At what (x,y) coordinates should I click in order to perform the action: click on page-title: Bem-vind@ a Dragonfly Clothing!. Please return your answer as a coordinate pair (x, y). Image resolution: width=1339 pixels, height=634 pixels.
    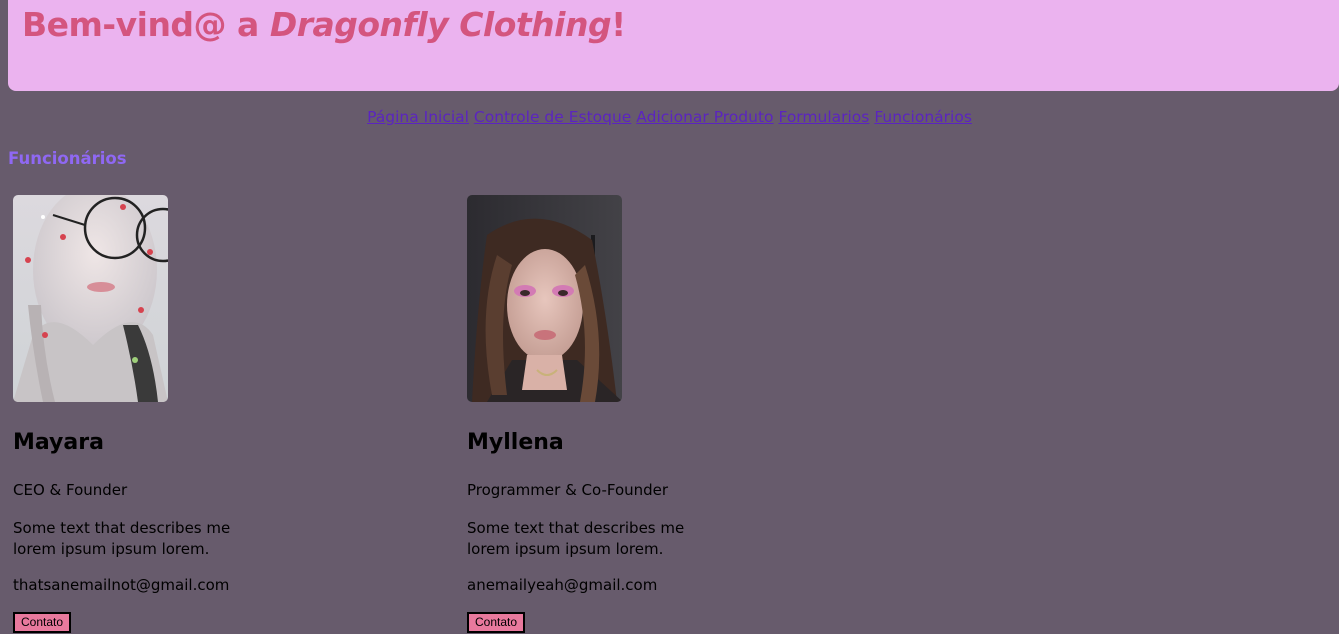
    Looking at the image, I should click on (324, 24).